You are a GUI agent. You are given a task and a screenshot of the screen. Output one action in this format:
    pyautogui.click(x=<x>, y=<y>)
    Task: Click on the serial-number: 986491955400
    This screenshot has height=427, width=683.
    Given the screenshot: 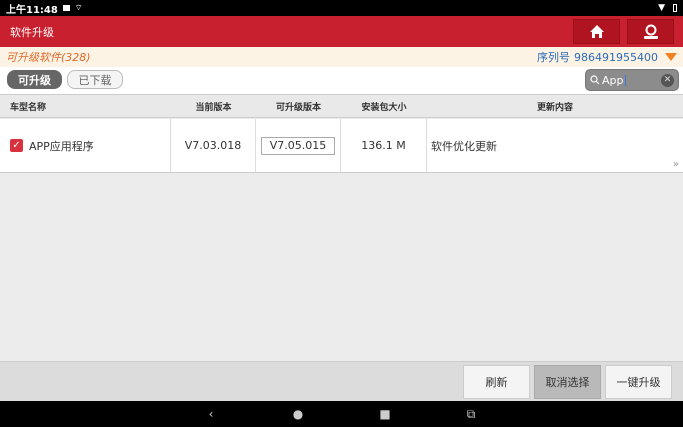 What is the action you would take?
    pyautogui.click(x=616, y=57)
    